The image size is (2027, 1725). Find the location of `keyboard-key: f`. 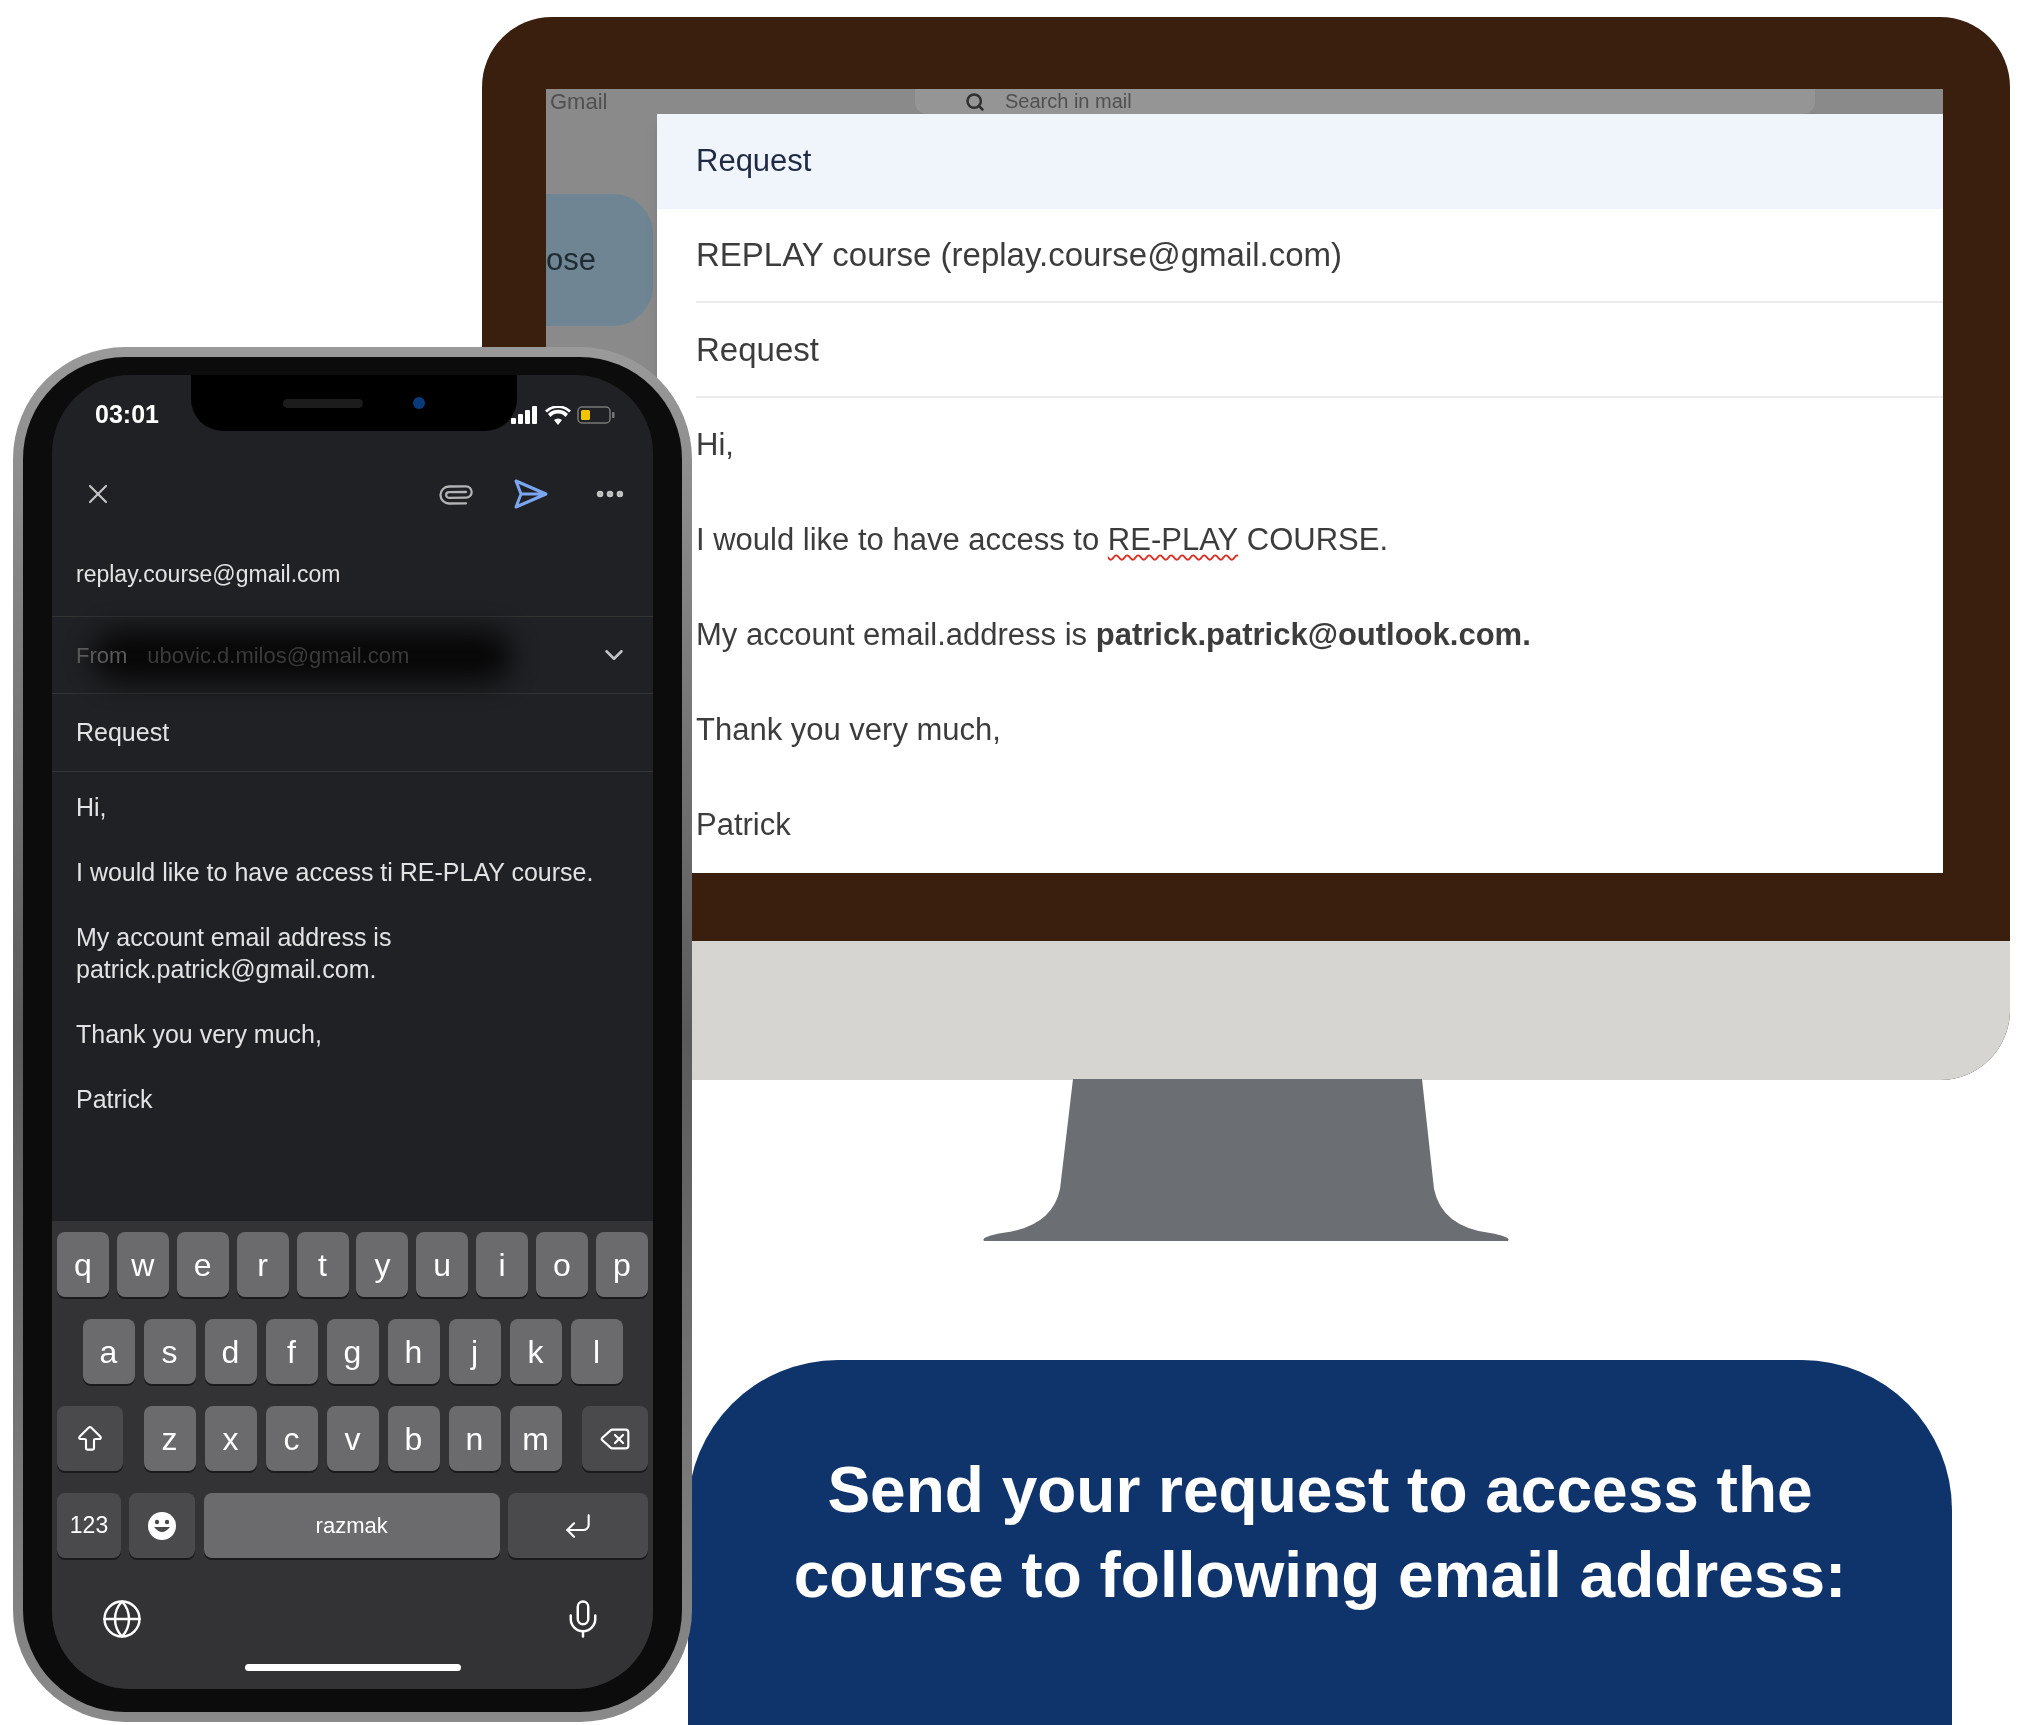

keyboard-key: f is located at coordinates (291, 1351).